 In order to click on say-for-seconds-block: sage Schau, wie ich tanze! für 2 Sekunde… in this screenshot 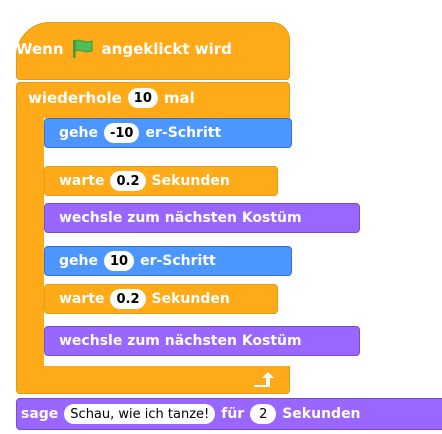, I will do `click(229, 414)`.